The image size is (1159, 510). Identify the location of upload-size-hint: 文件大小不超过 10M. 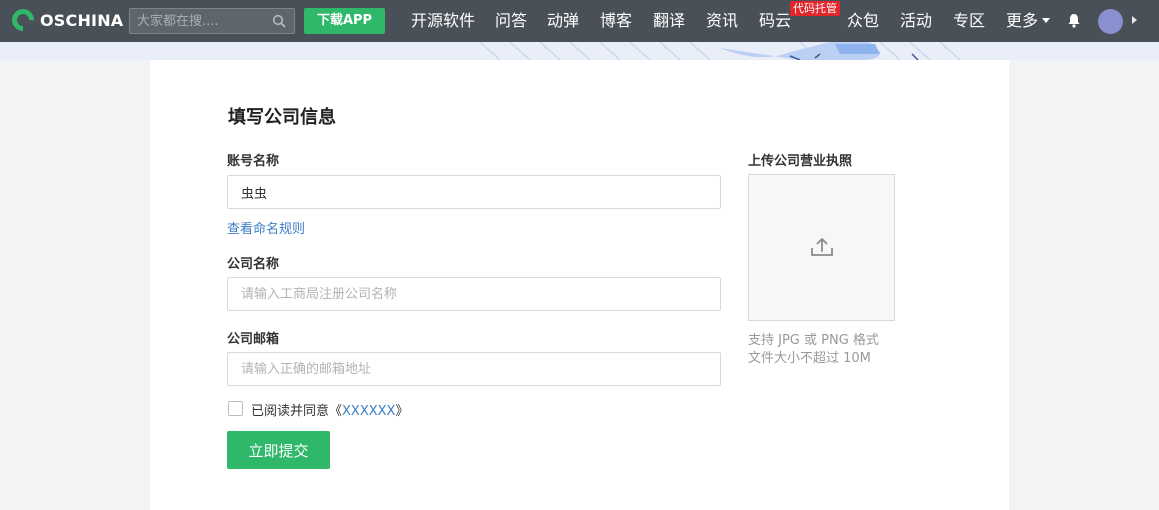
(809, 358).